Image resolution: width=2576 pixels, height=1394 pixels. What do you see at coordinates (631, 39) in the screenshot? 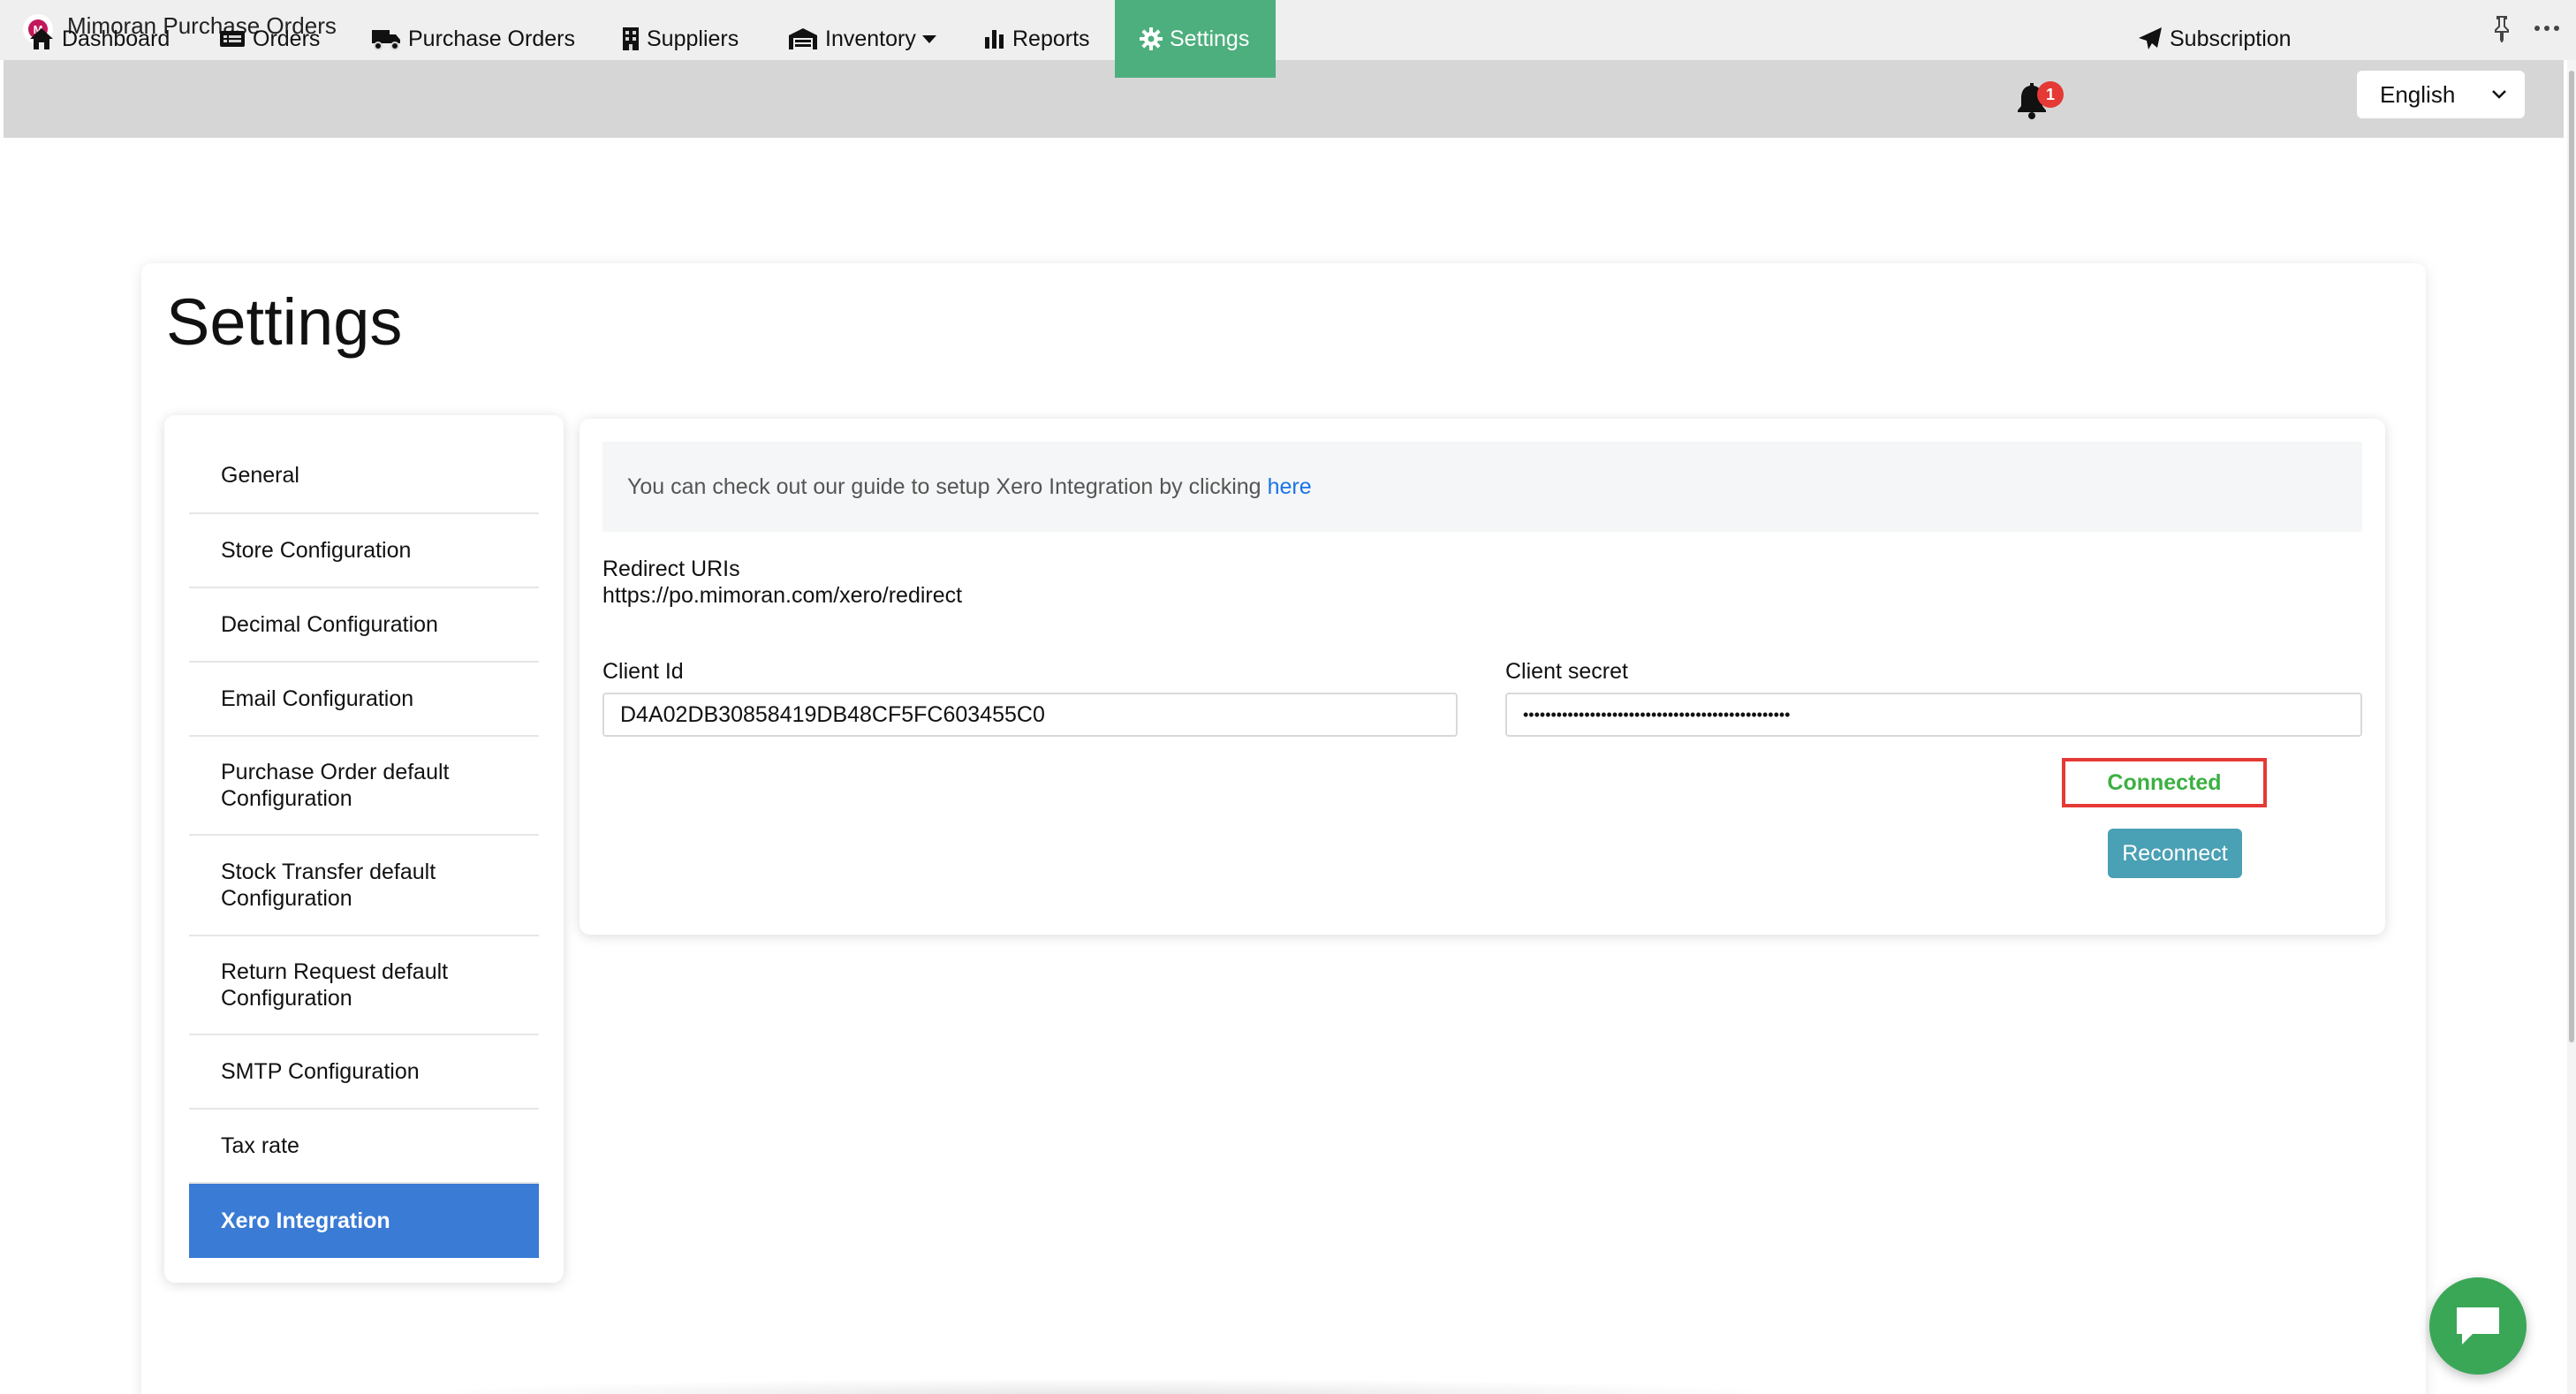
I see `building-icon` at bounding box center [631, 39].